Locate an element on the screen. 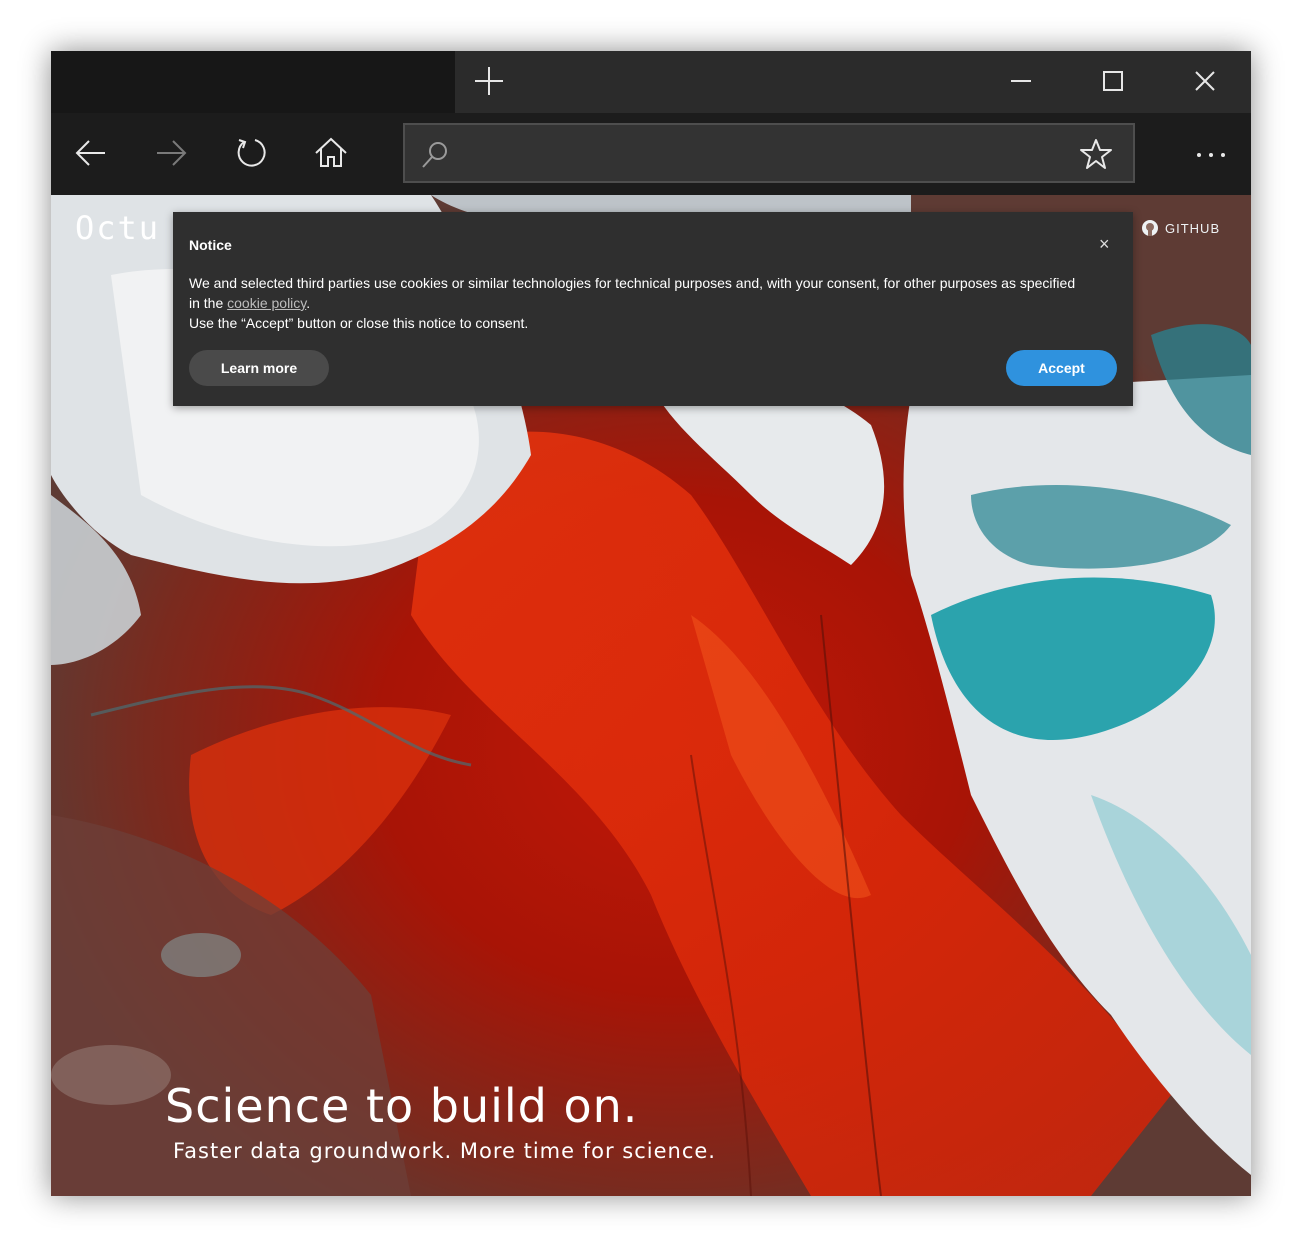 The width and height of the screenshot is (1302, 1247). cookie-policy-link: cookie policy is located at coordinates (266, 303).